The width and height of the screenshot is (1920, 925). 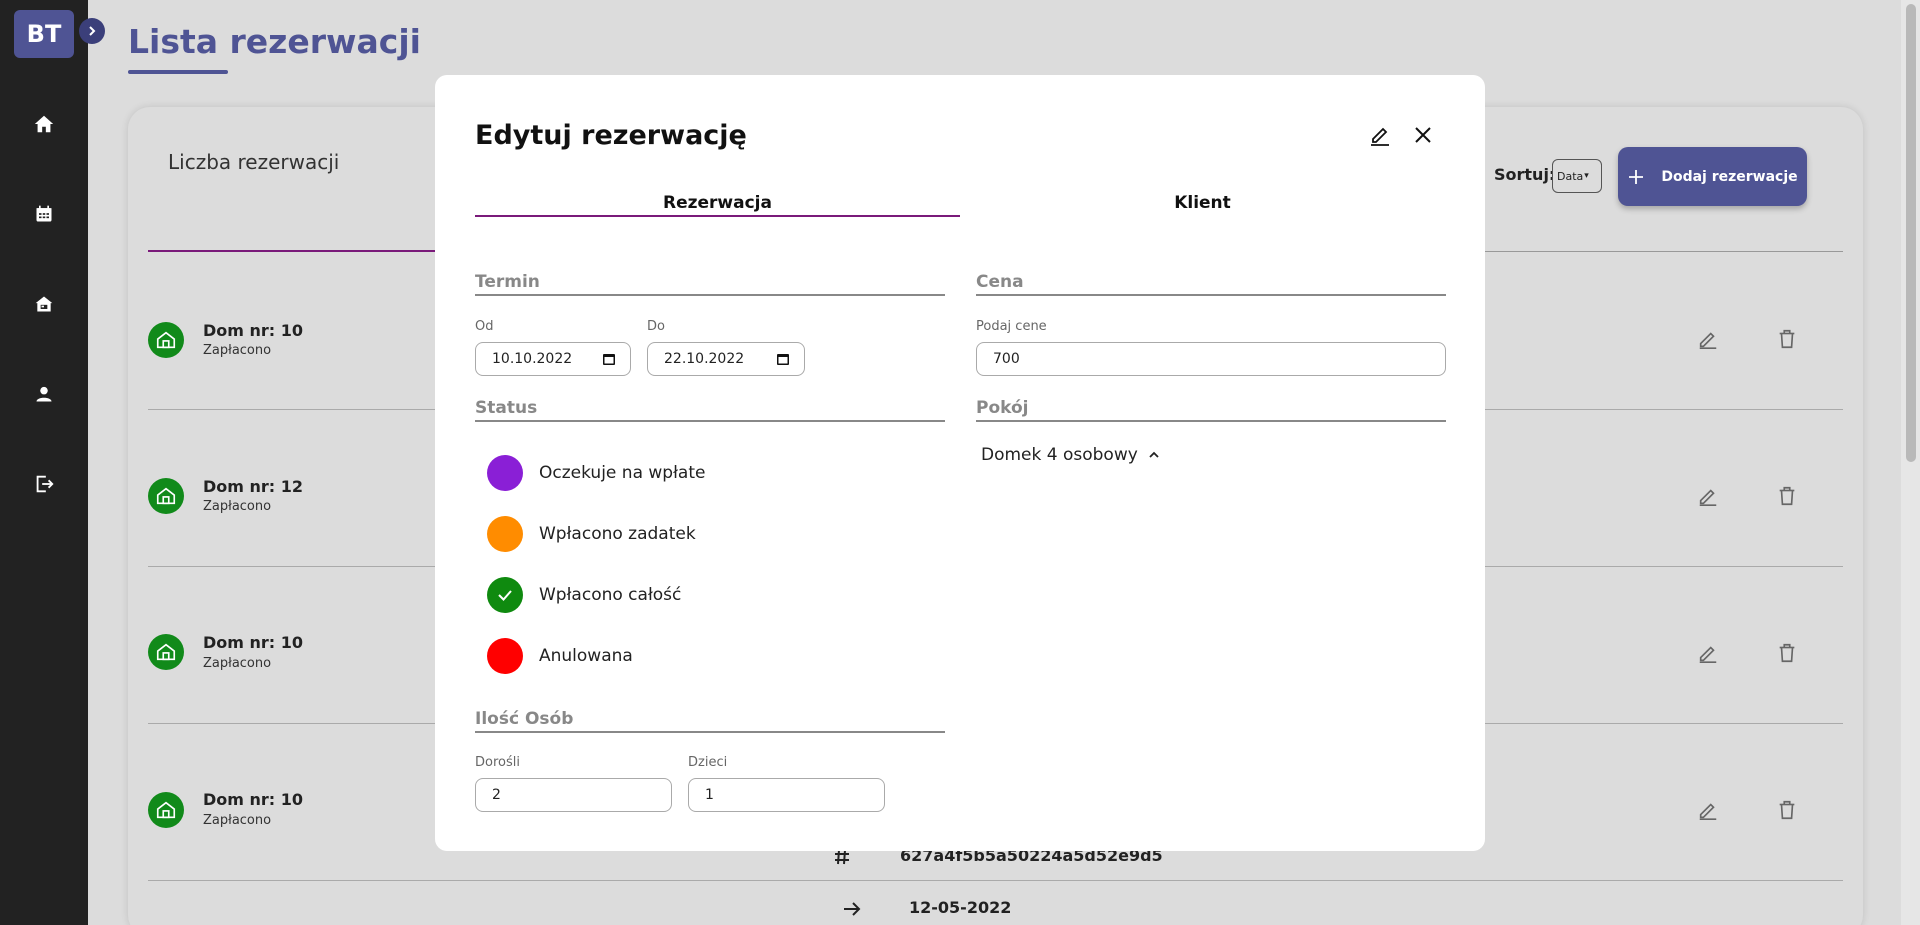 I want to click on from-label: Od, so click(x=484, y=326).